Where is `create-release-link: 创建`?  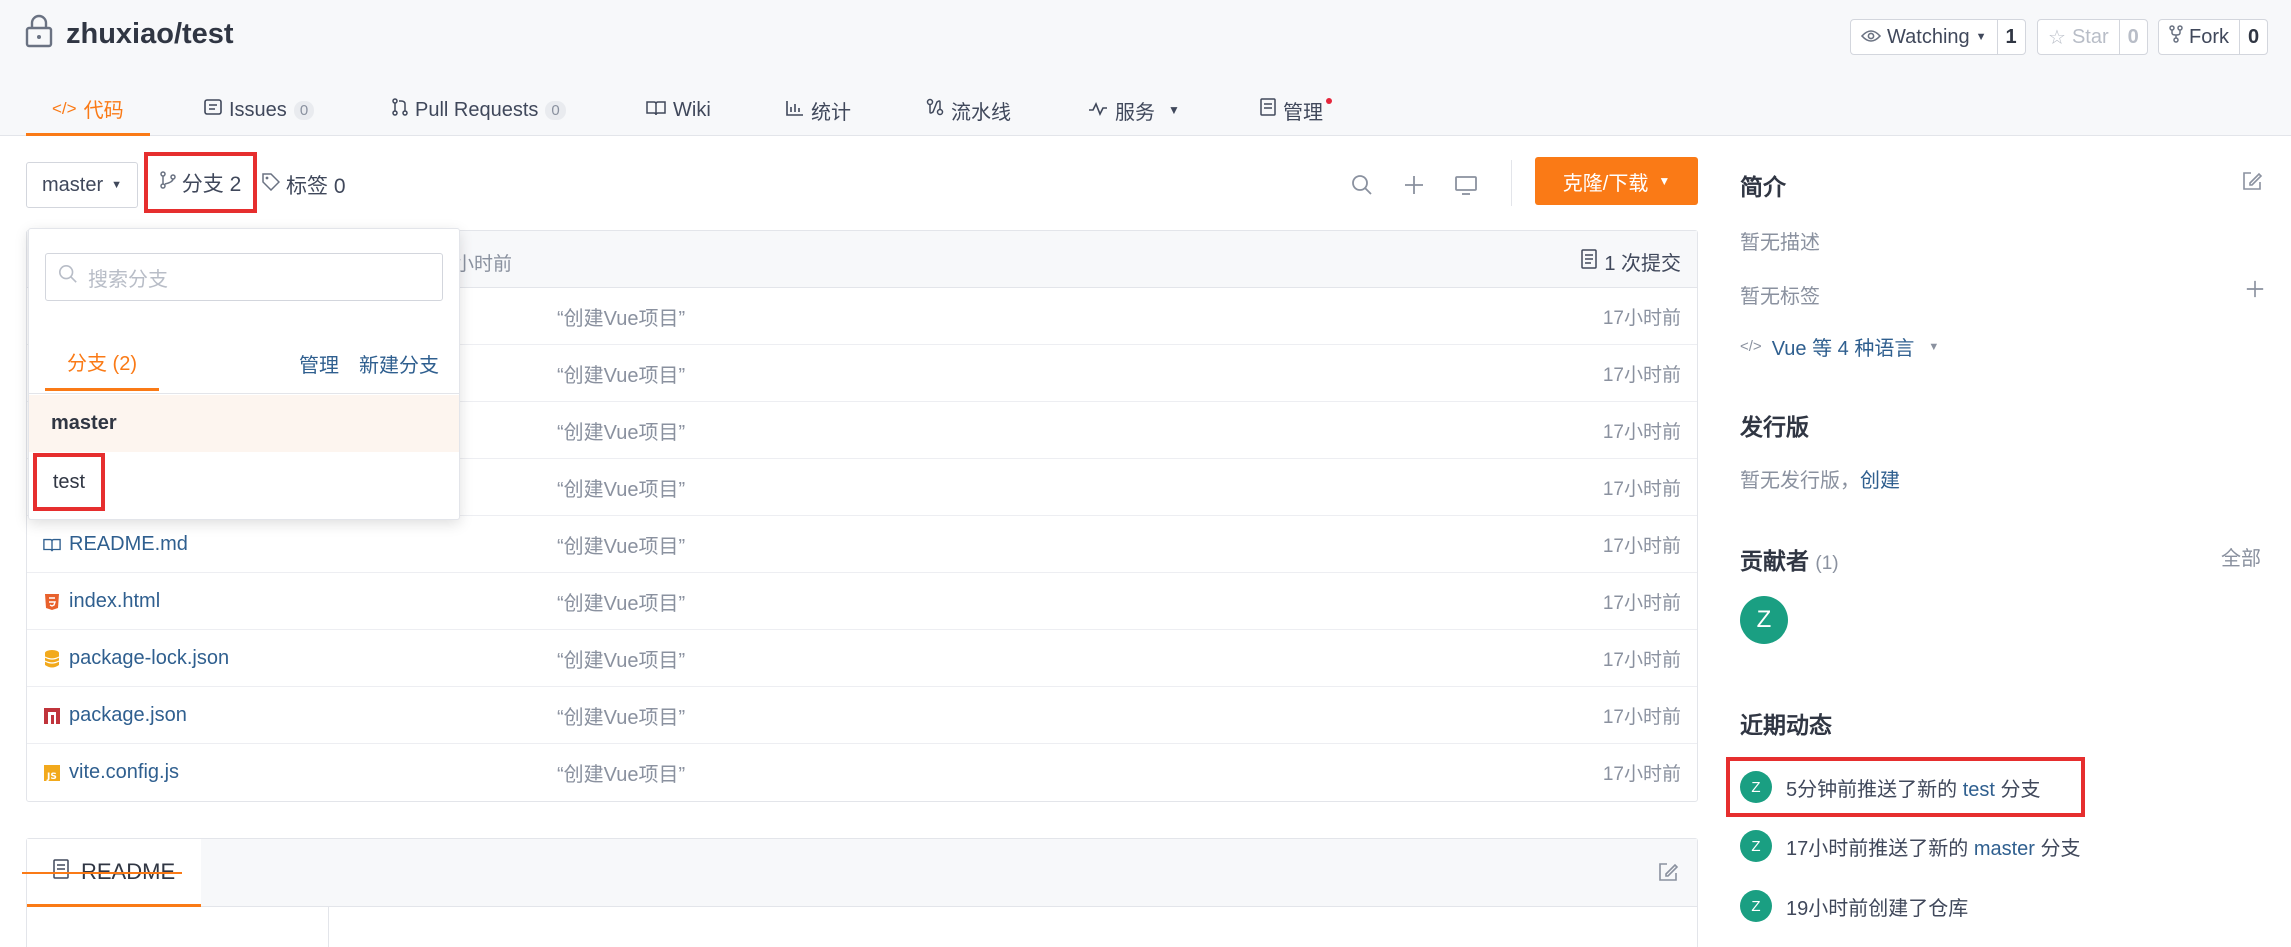
create-release-link: 创建 is located at coordinates (1880, 481).